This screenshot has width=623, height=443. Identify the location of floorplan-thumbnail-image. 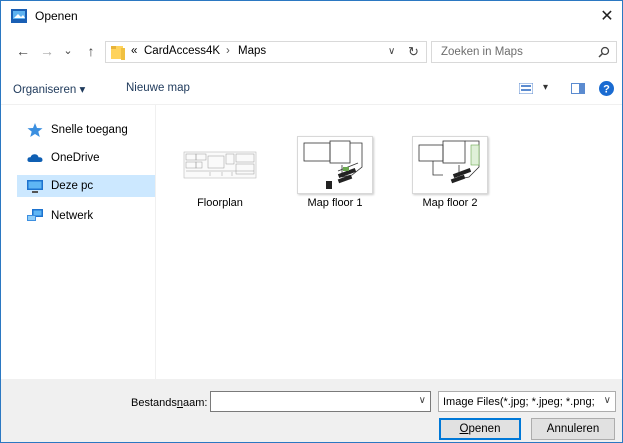
(220, 165).